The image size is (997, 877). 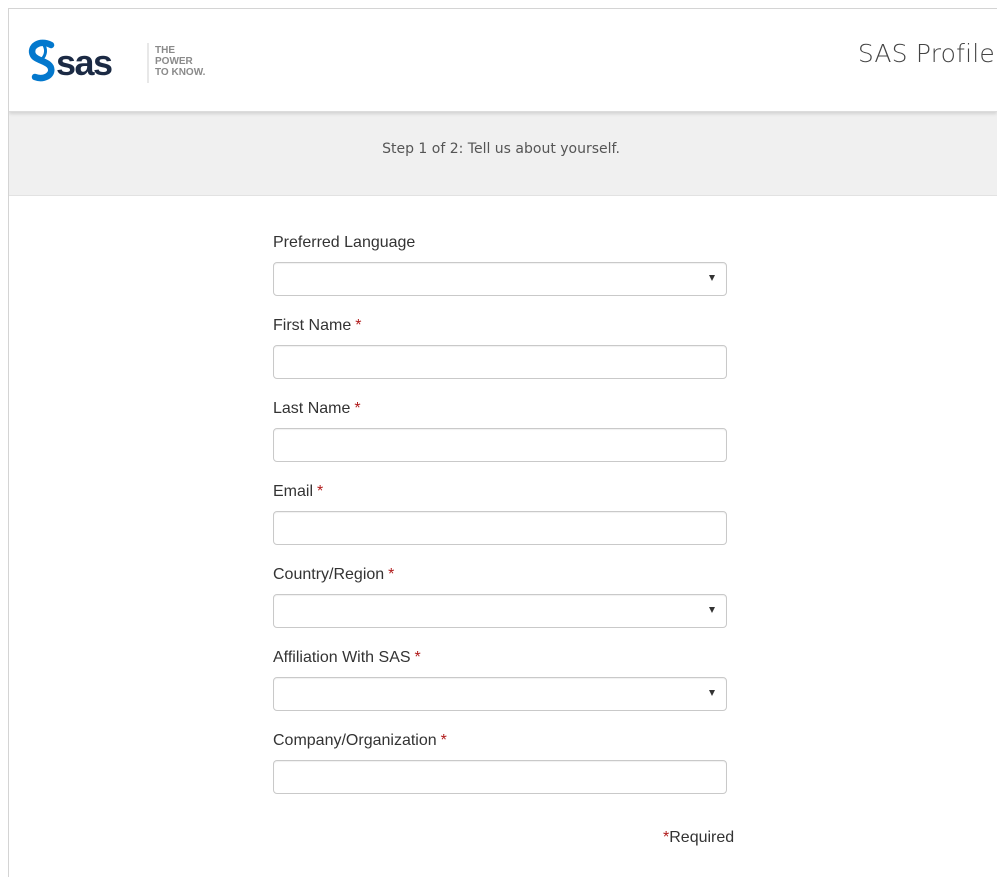 I want to click on tagline-line-2: POWER, so click(x=174, y=61).